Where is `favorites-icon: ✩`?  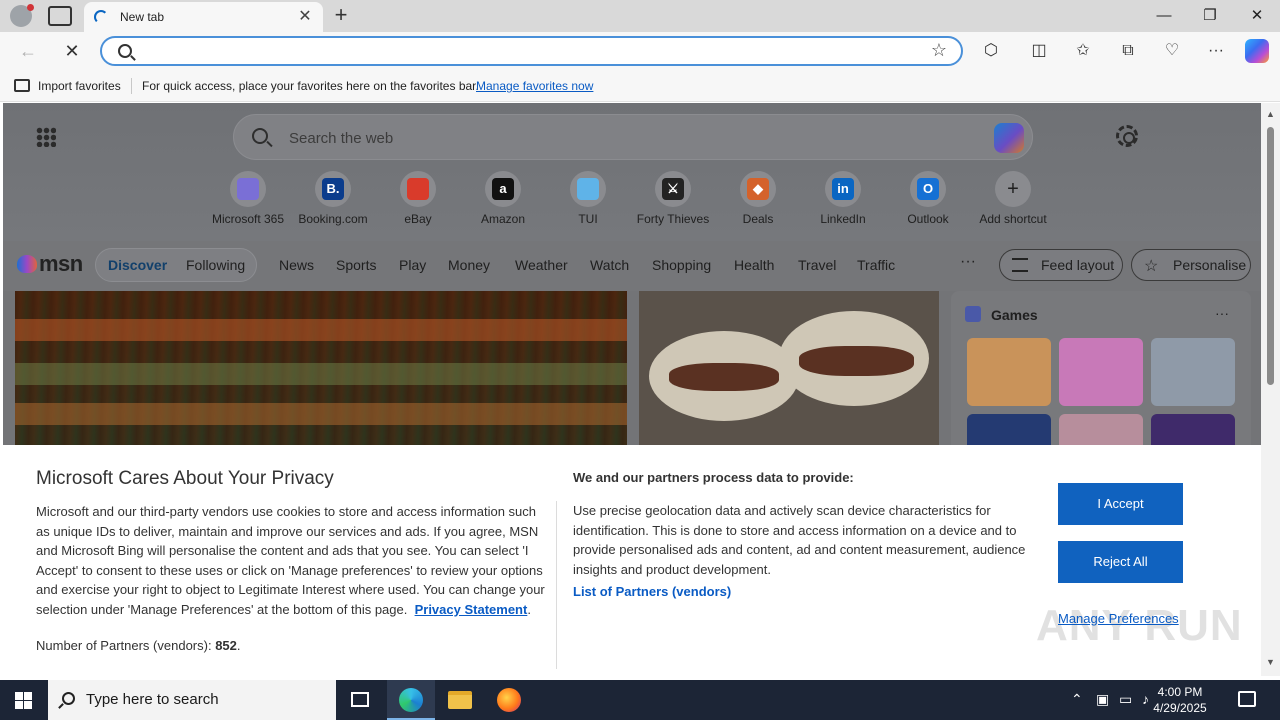 favorites-icon: ✩ is located at coordinates (1083, 51).